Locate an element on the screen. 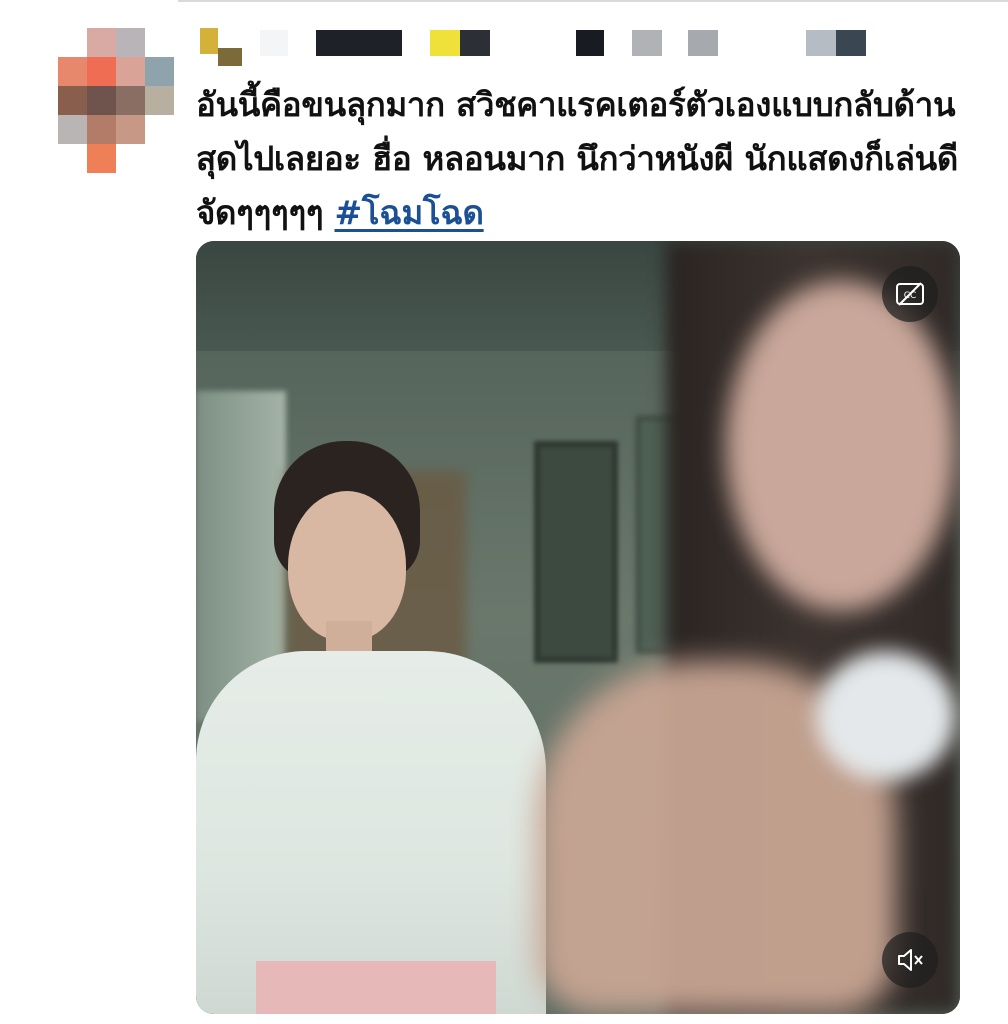  closed-captions-off-icon: CC is located at coordinates (910, 294).